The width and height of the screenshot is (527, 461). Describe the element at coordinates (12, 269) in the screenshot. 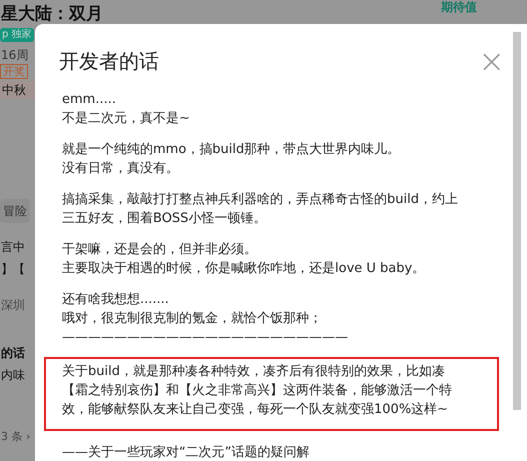

I see `comment-text: 】【` at that location.